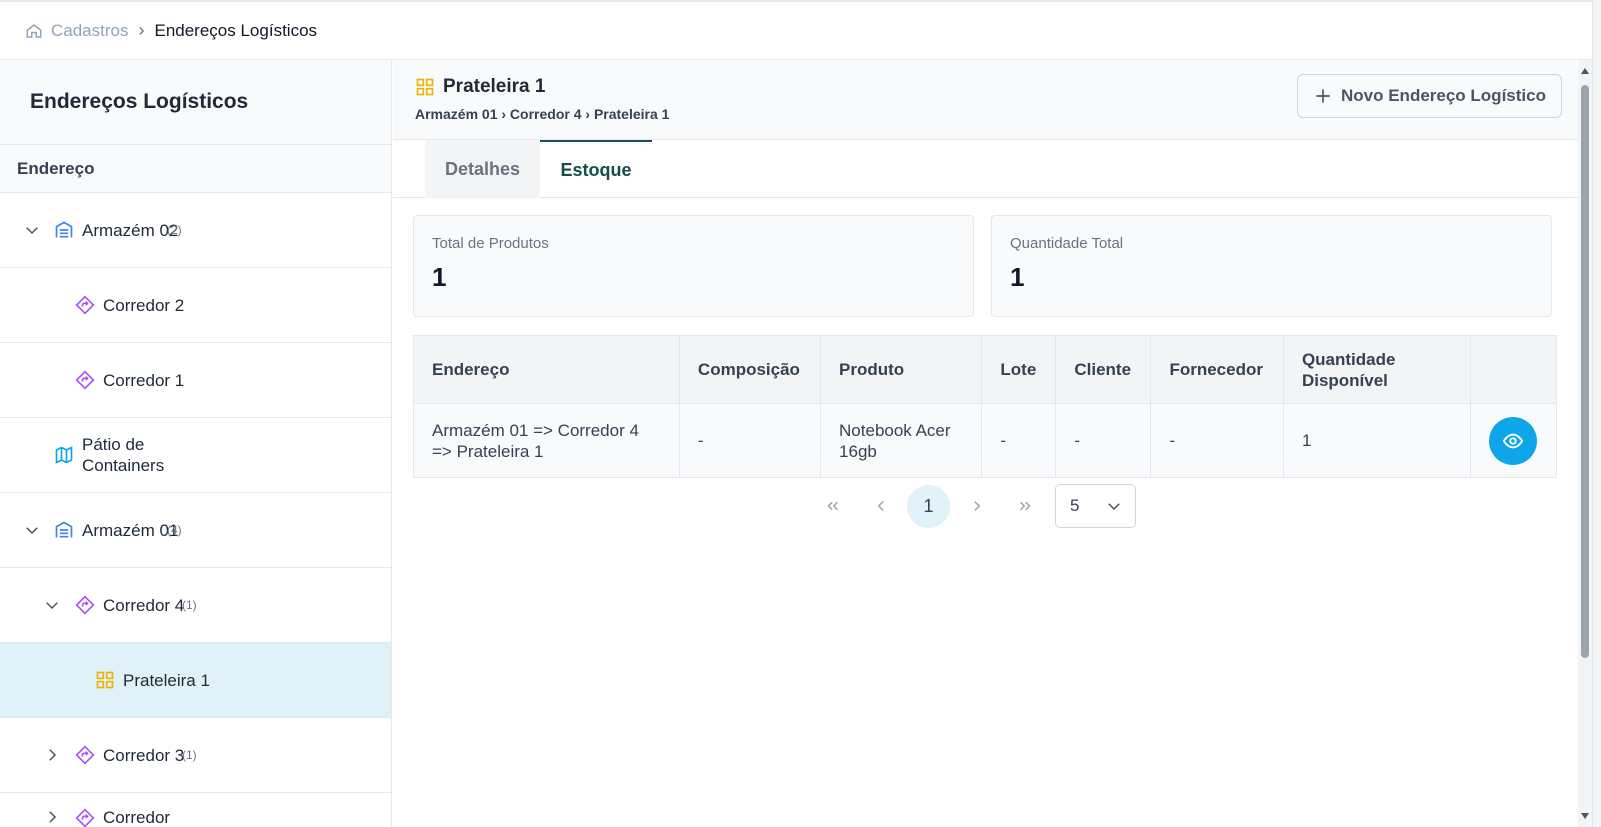  I want to click on first-page-button, so click(832, 506).